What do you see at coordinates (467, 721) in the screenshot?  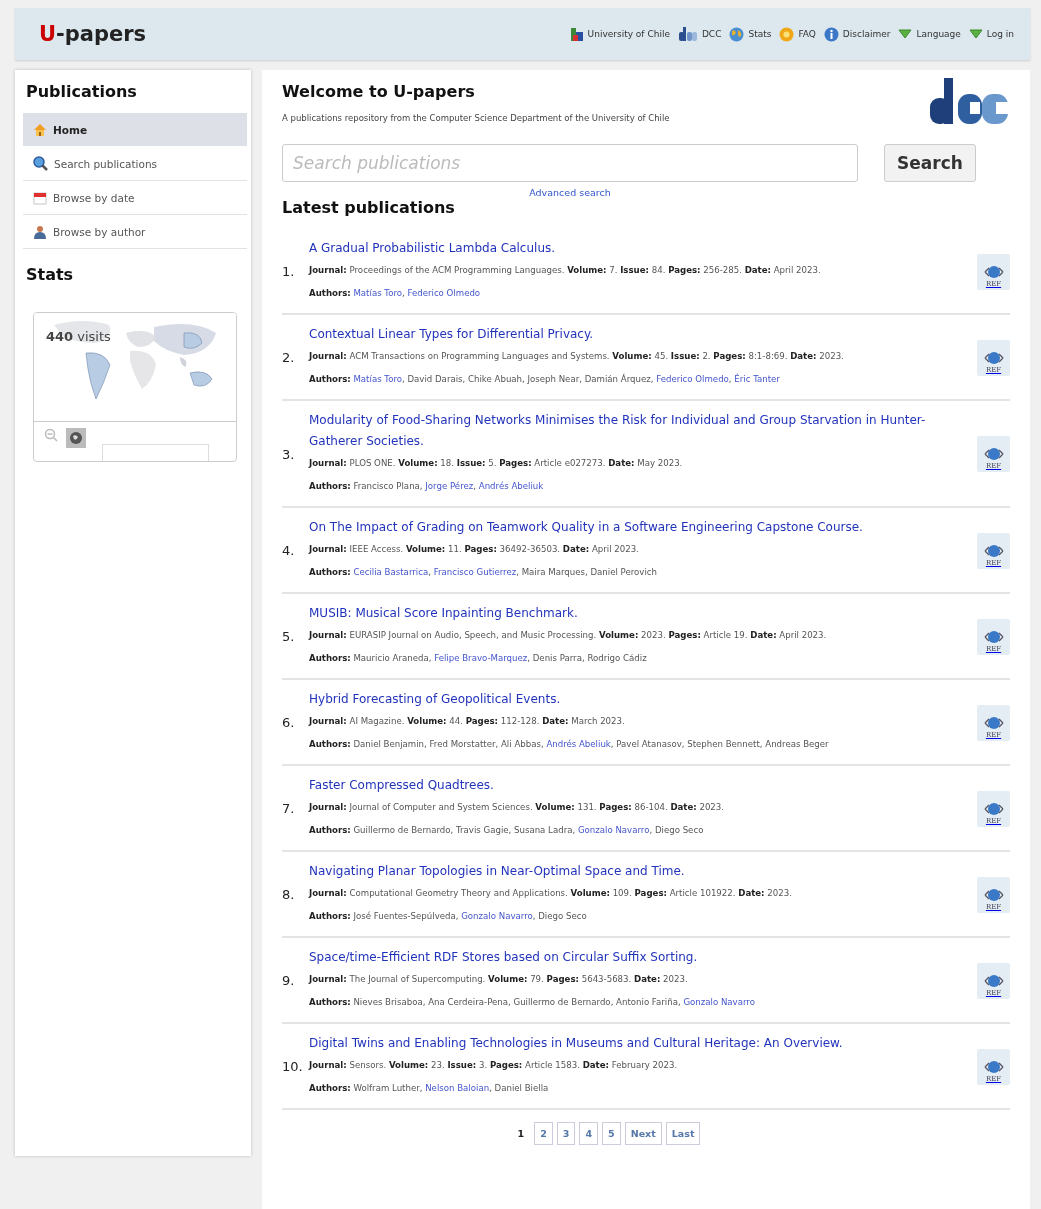 I see `publication-details: Journal: AI Magazine. Volume: 44. Pages: 112-128. Date: March 2023.` at bounding box center [467, 721].